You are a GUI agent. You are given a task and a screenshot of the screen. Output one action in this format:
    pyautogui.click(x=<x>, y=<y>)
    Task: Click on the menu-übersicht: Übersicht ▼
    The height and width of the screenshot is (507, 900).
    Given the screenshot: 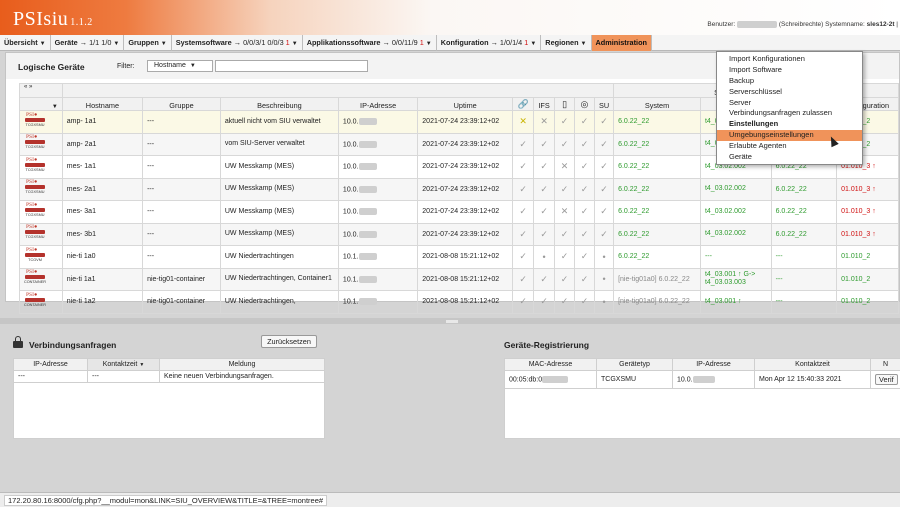 What is the action you would take?
    pyautogui.click(x=25, y=43)
    